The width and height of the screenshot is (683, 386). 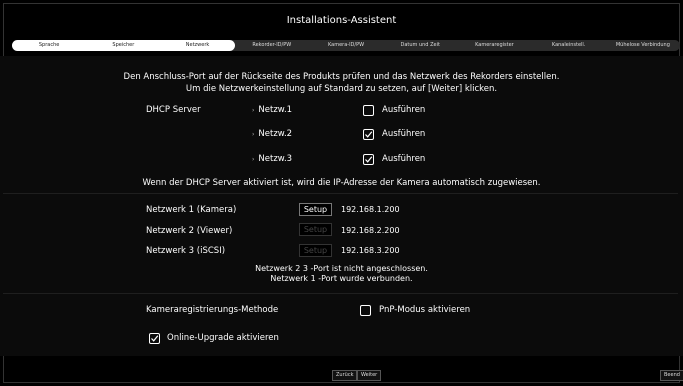 I want to click on network-1-setup-button: Setup, so click(x=315, y=209).